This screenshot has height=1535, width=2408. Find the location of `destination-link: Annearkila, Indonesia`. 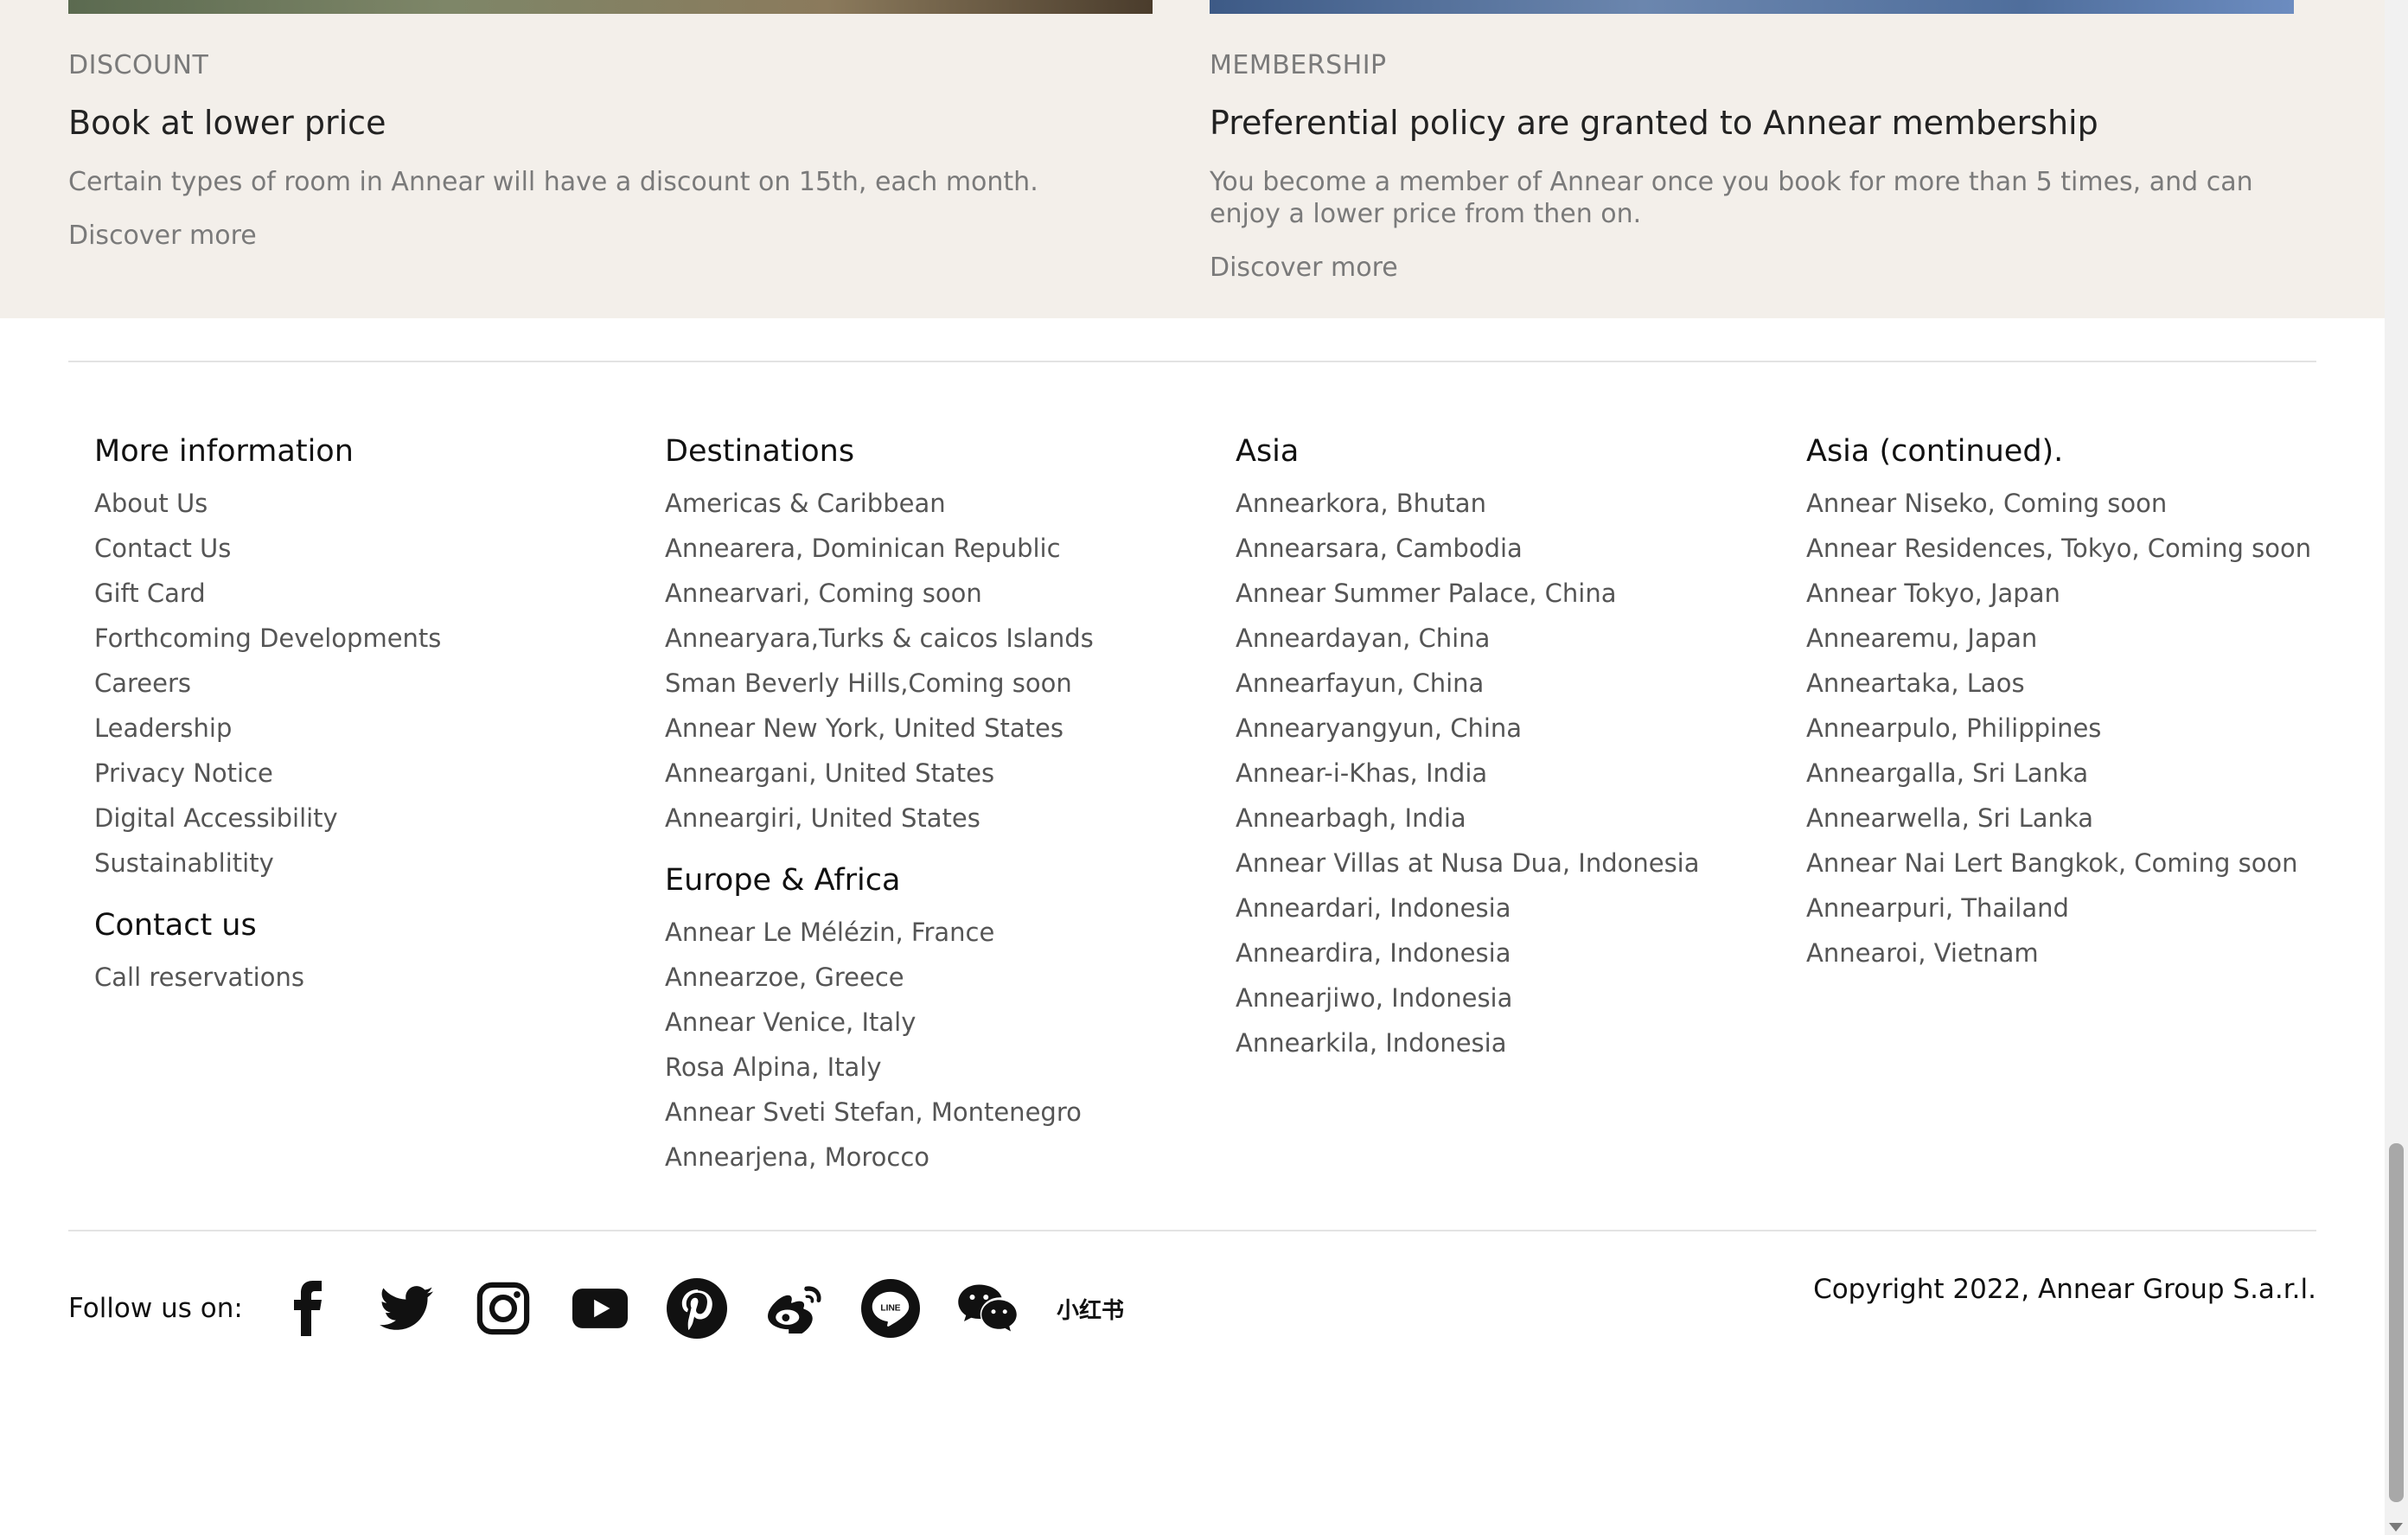

destination-link: Annearkila, Indonesia is located at coordinates (1468, 1042).